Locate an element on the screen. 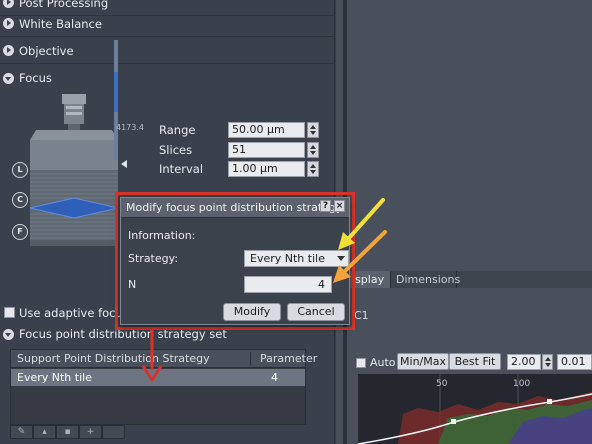 This screenshot has width=592, height=444. cancel-button: Cancel is located at coordinates (316, 312).